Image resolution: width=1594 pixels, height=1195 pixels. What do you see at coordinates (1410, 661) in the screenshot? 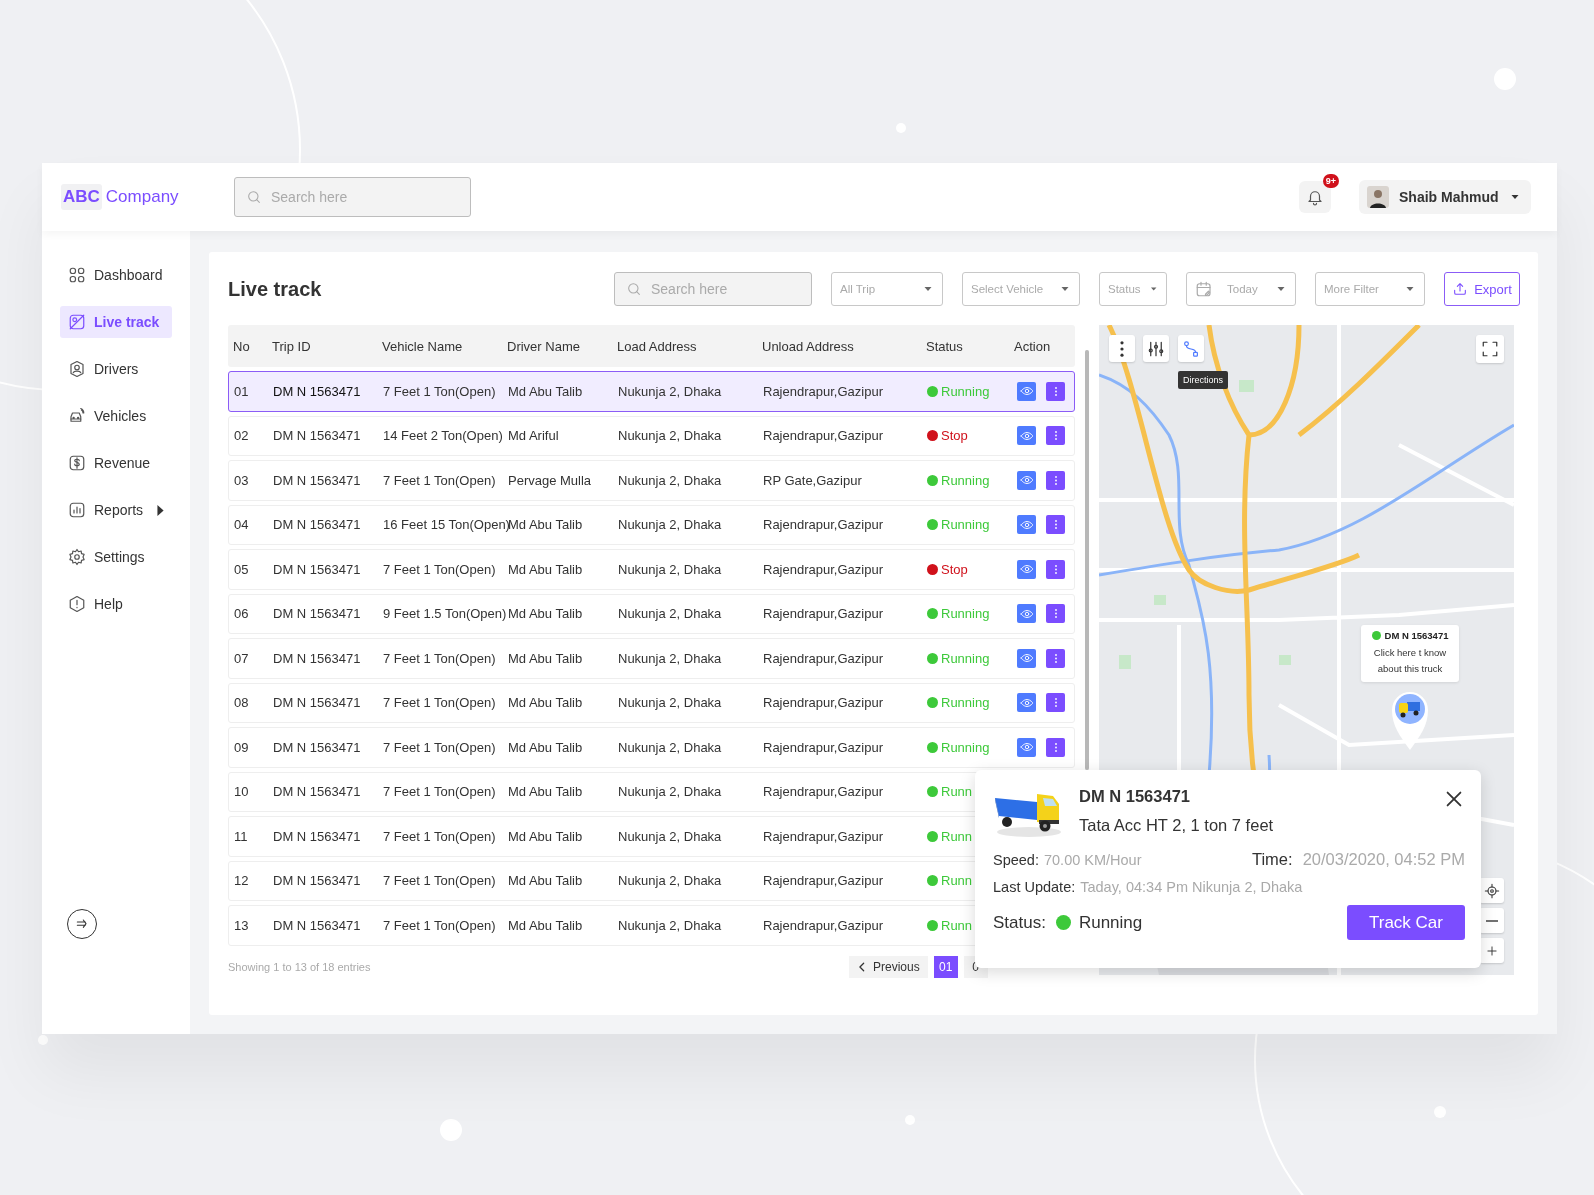
I see `marker-note: Click here t know about this truck` at bounding box center [1410, 661].